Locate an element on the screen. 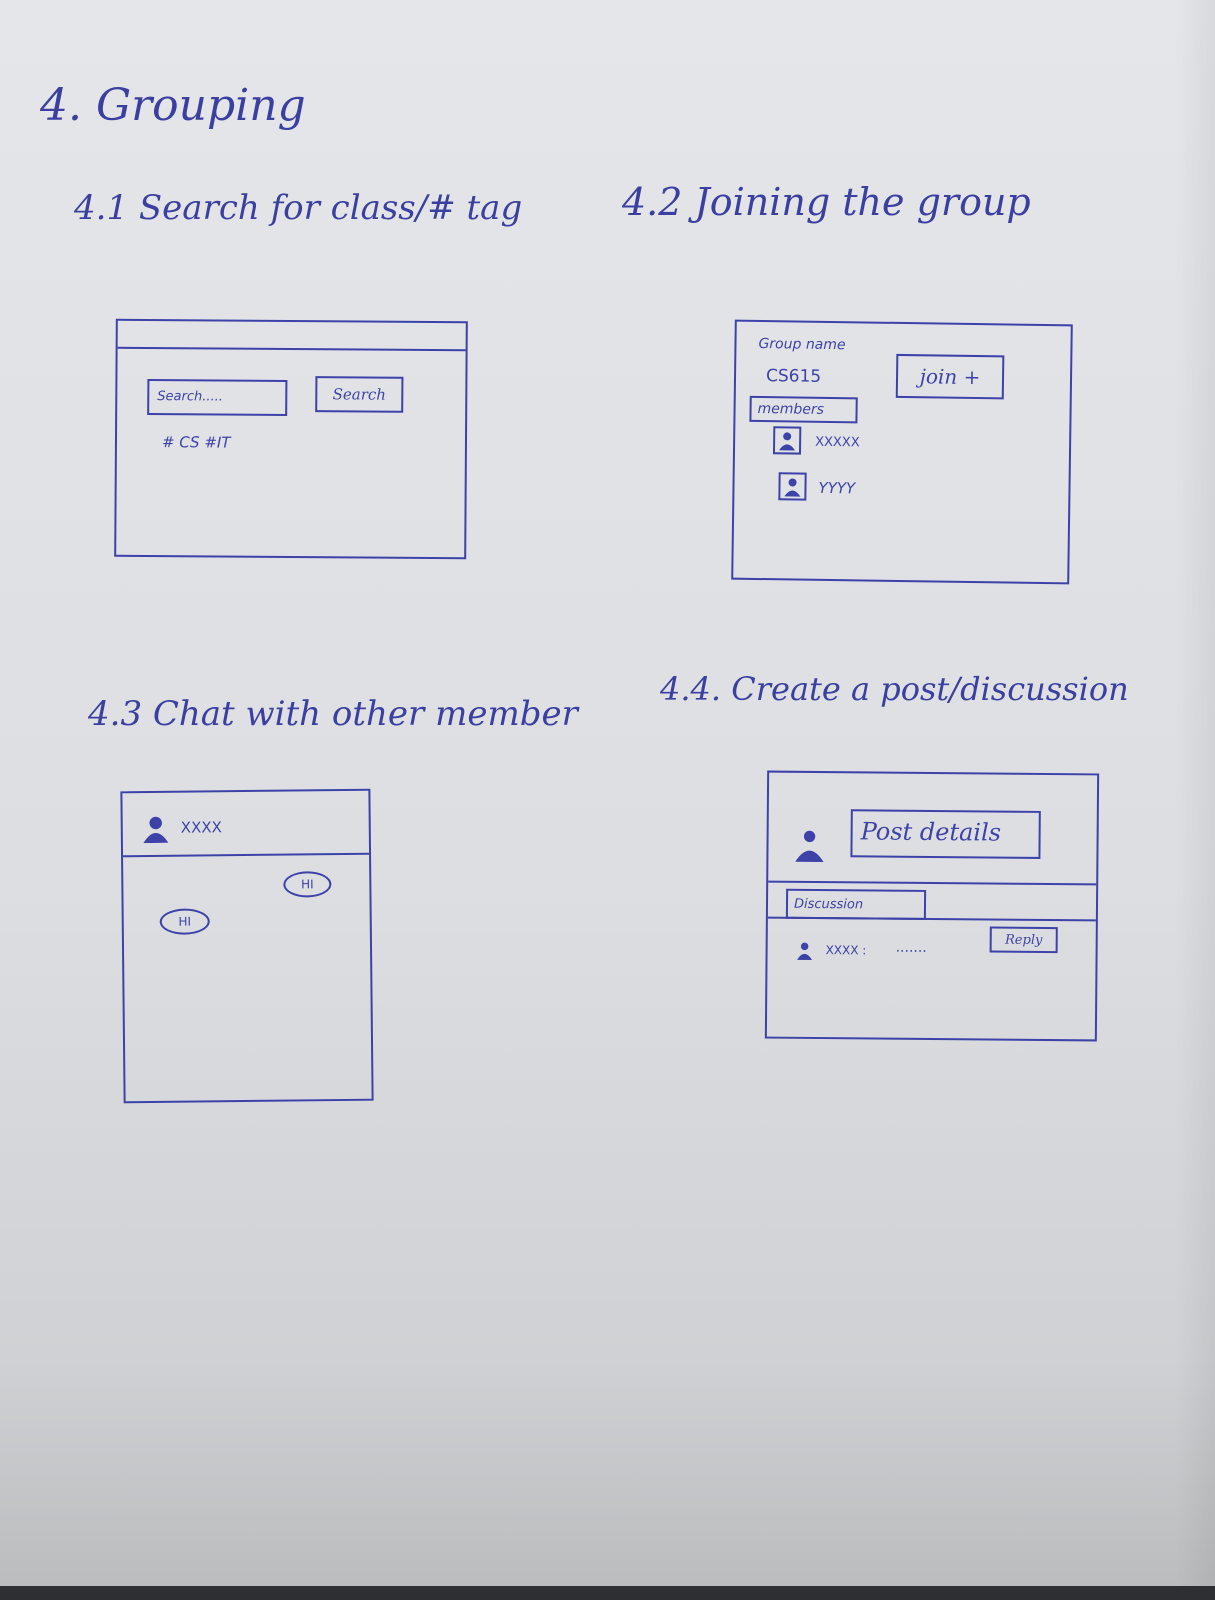  member-name: YYYY is located at coordinates (837, 488).